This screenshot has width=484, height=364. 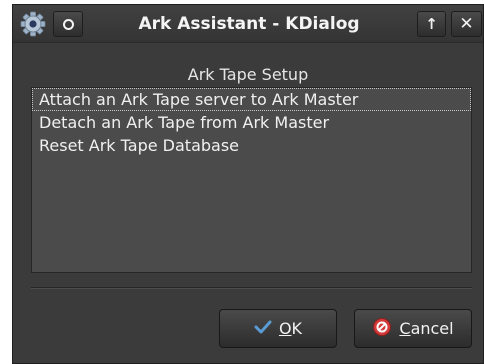 I want to click on close-button: ✕, so click(x=466, y=24).